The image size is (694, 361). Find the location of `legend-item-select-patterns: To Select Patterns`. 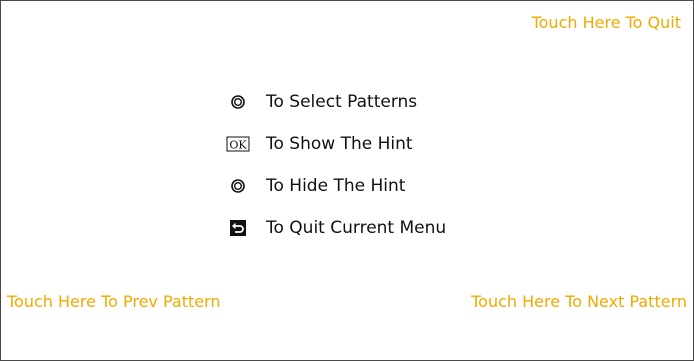

legend-item-select-patterns: To Select Patterns is located at coordinates (406, 110).